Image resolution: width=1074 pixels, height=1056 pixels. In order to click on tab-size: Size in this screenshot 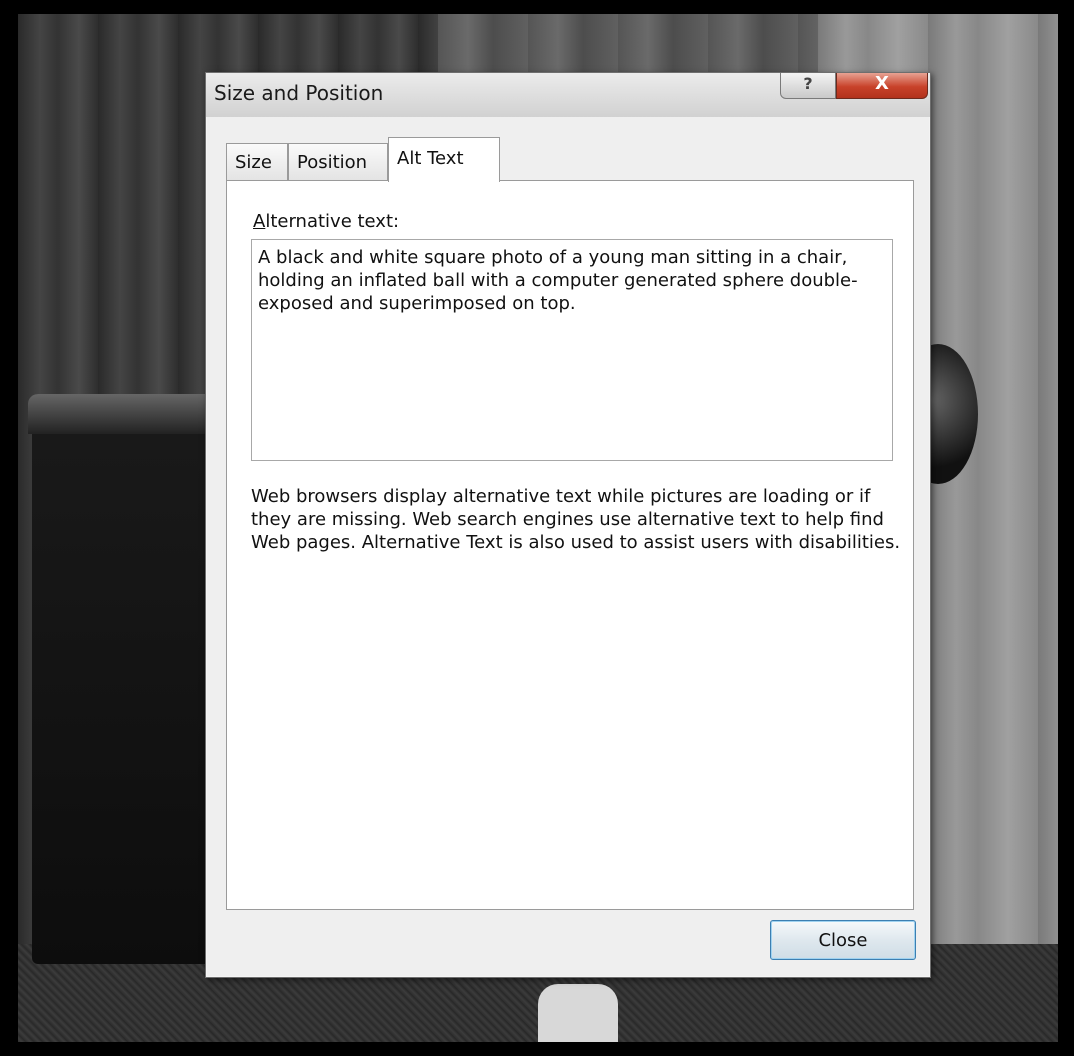, I will do `click(257, 161)`.